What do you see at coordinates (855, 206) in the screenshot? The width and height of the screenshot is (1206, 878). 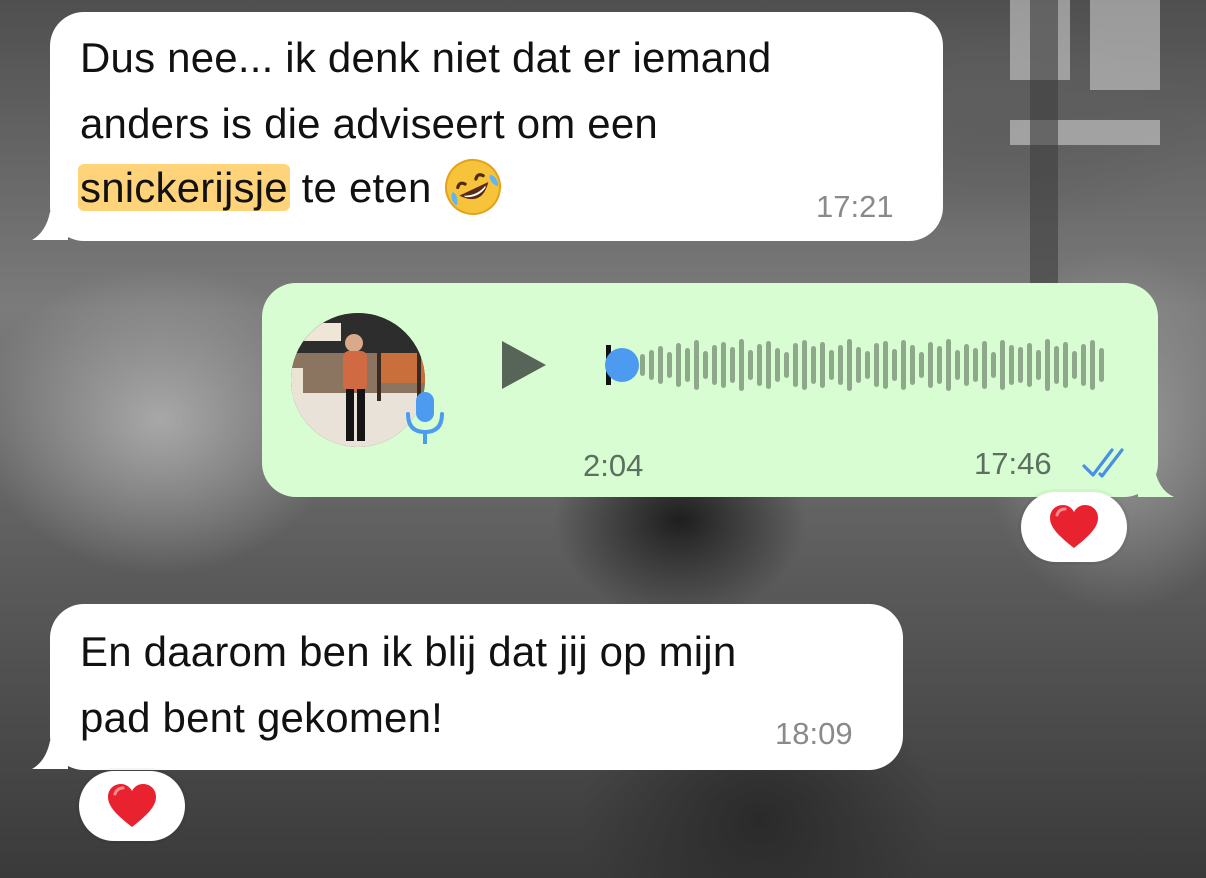 I see `message-time: 17:21` at bounding box center [855, 206].